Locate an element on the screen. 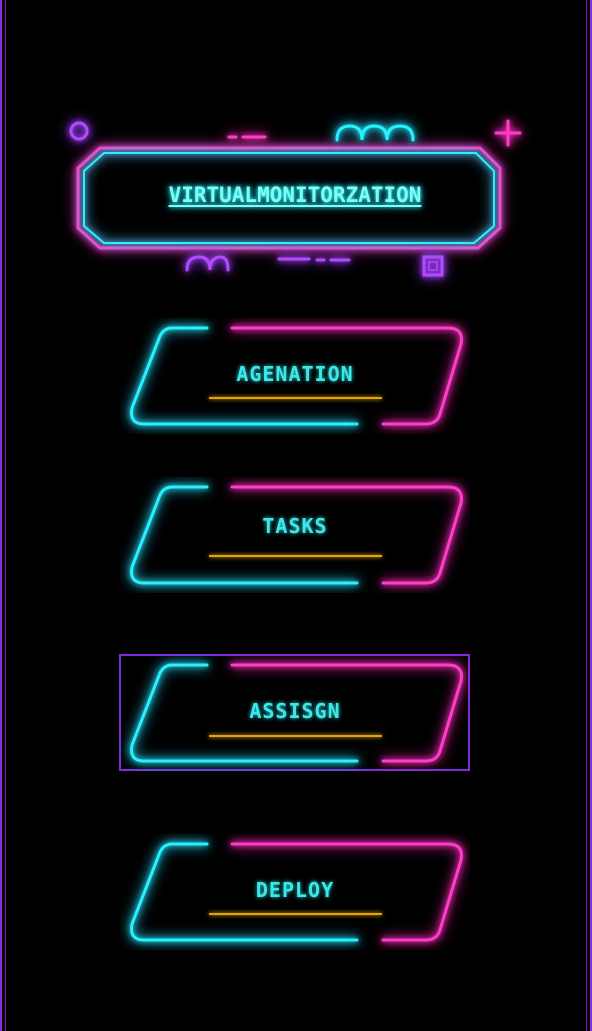 Image resolution: width=592 pixels, height=1031 pixels. tasks-button: TASKS is located at coordinates (295, 535).